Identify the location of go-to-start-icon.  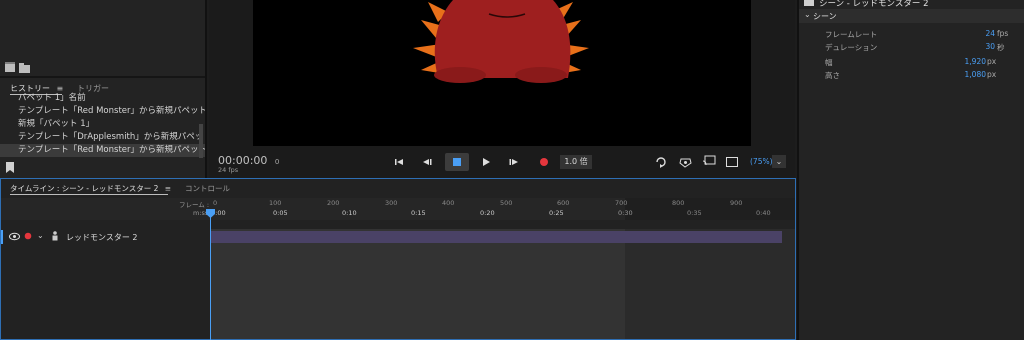
(399, 162).